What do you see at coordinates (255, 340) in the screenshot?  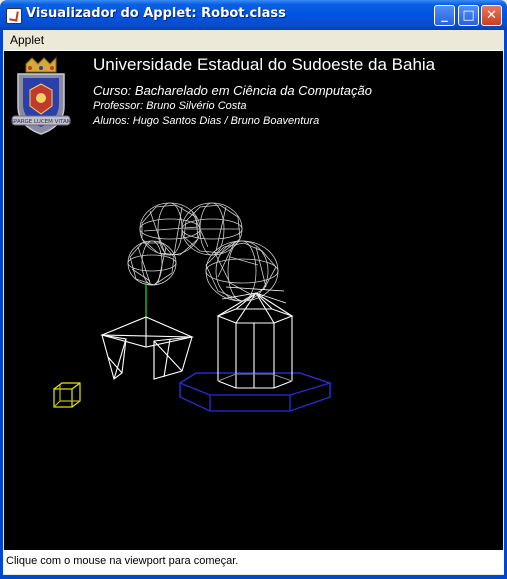 I see `robot-base-column` at bounding box center [255, 340].